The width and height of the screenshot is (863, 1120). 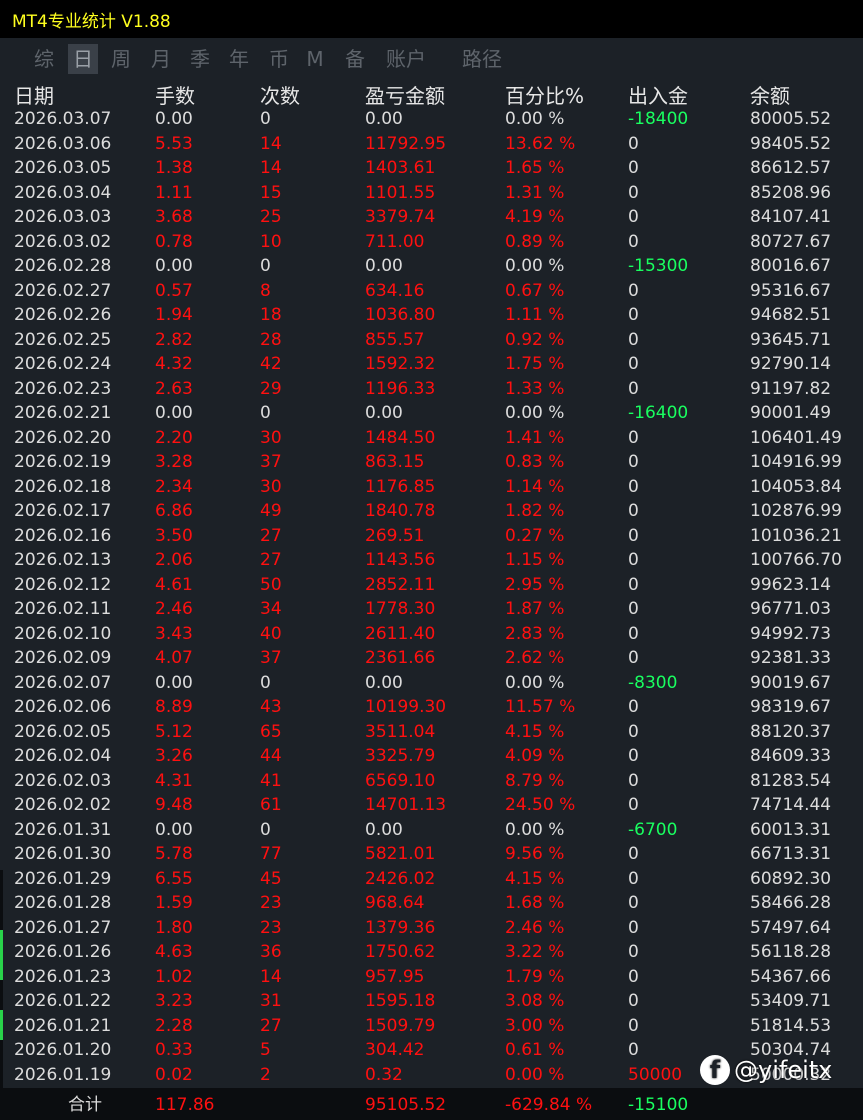 I want to click on cell-date: 2026.01.30, so click(x=63, y=854).